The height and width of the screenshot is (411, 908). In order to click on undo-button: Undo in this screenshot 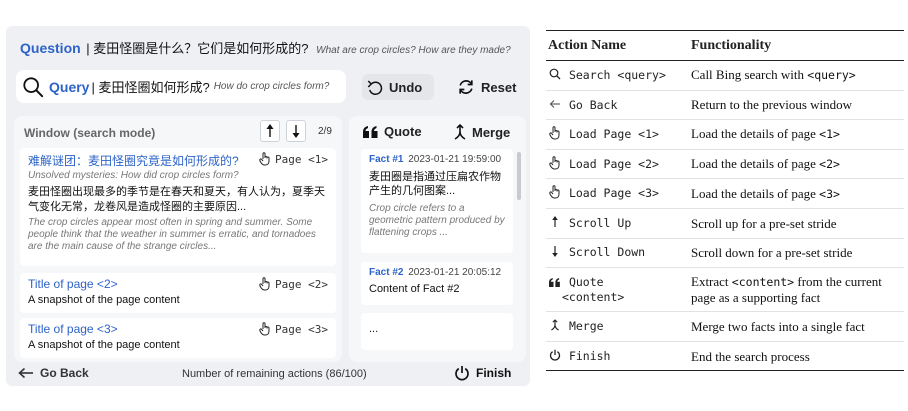, I will do `click(398, 87)`.